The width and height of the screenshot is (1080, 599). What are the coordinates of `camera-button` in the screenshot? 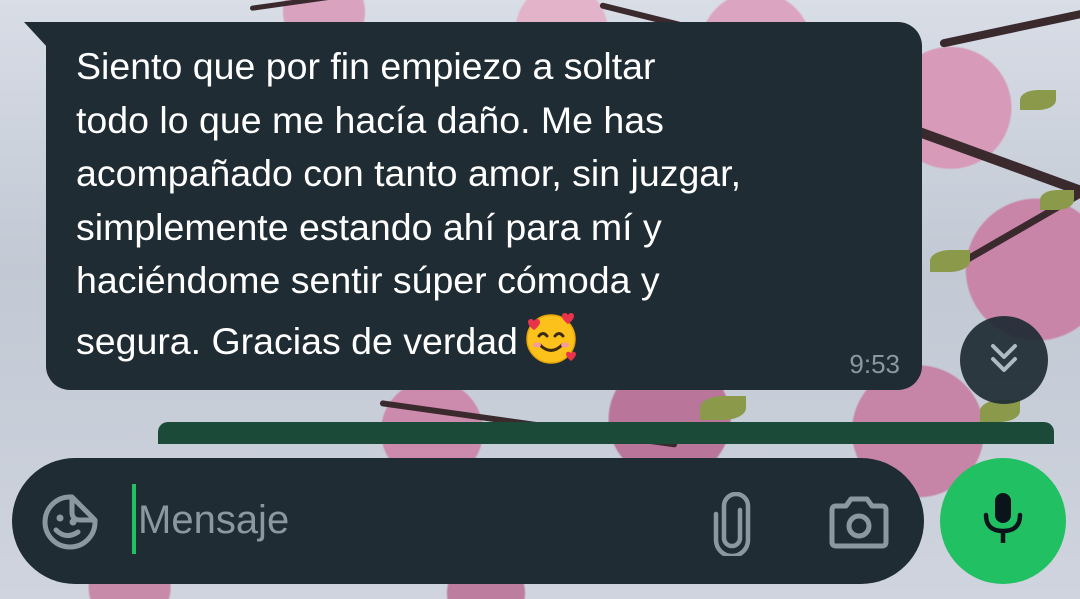 It's located at (859, 523).